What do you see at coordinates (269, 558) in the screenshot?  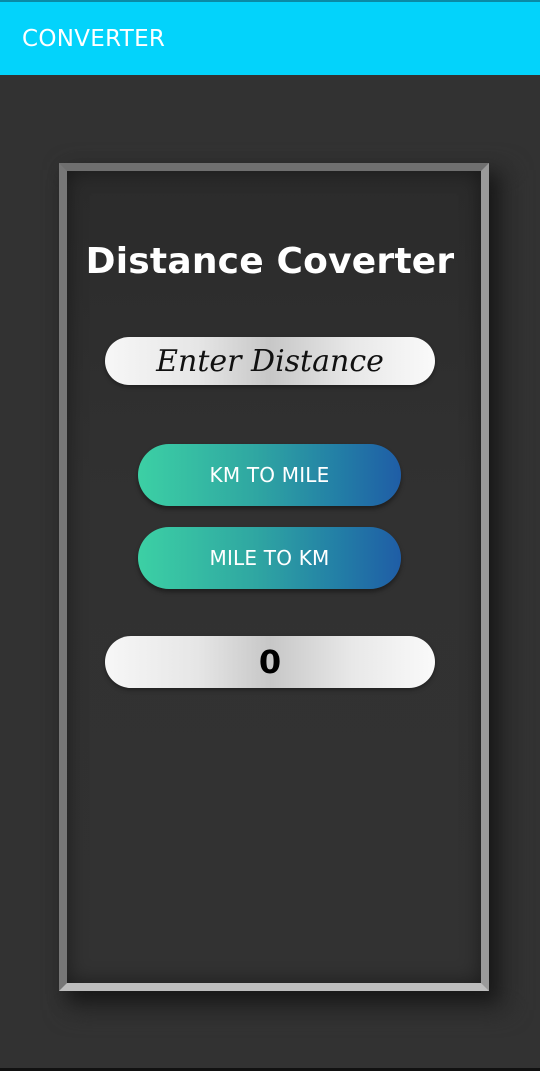 I see `mile-to-km-button: MILE TO KM` at bounding box center [269, 558].